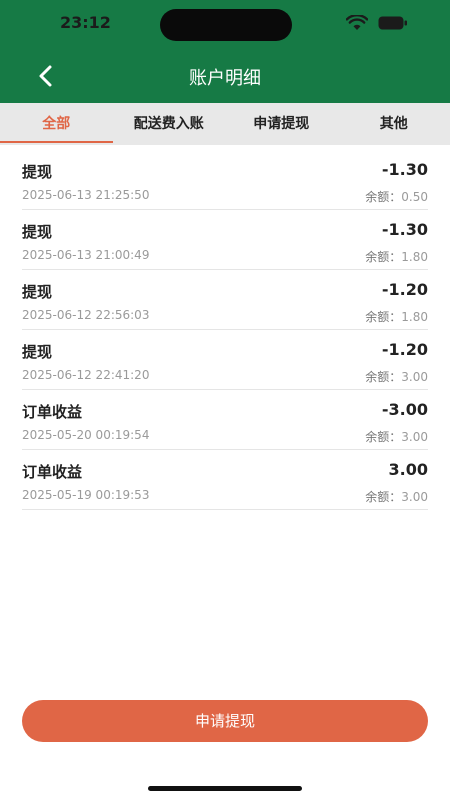  What do you see at coordinates (225, 480) in the screenshot?
I see `list-item: 订单收益 3.00 2025-05-19 00:19:53 余额：3.00` at bounding box center [225, 480].